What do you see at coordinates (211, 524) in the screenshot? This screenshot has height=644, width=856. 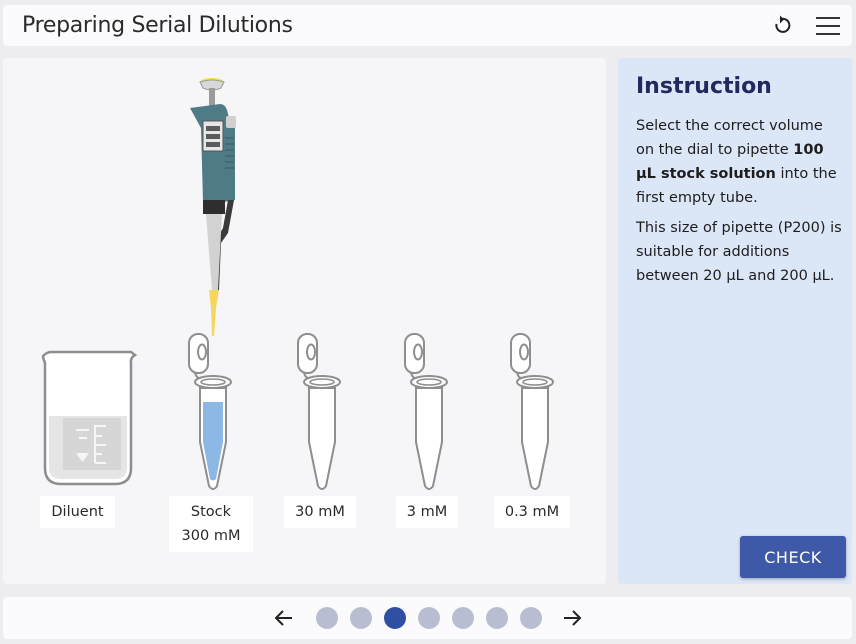 I see `stock-label: Stock 300 mM` at bounding box center [211, 524].